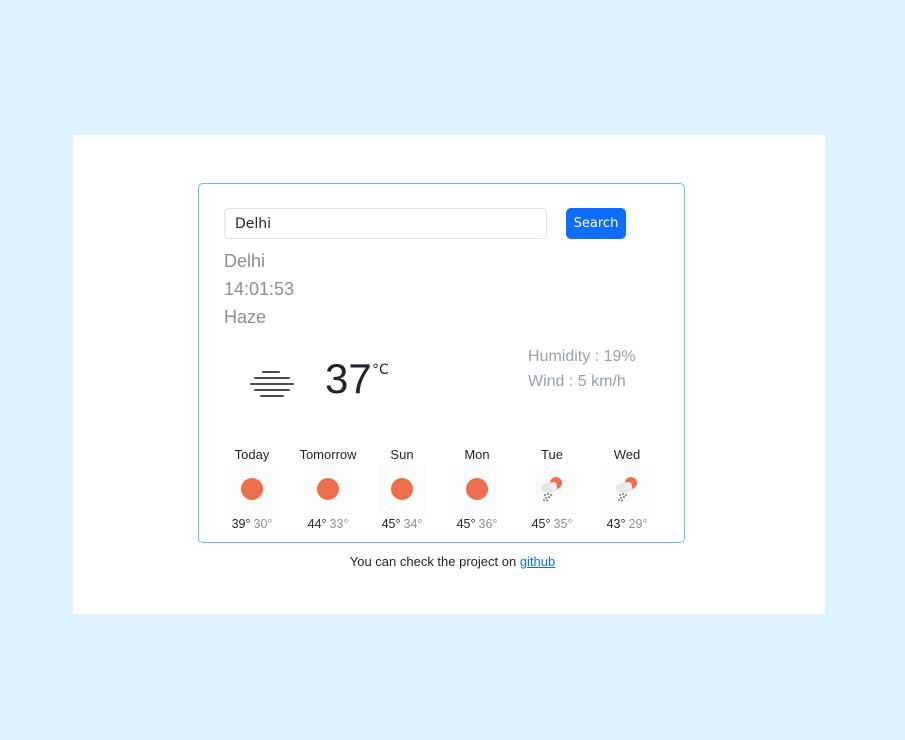 This screenshot has width=905, height=740. Describe the element at coordinates (434, 561) in the screenshot. I see `footer-text: You can check the project on` at that location.